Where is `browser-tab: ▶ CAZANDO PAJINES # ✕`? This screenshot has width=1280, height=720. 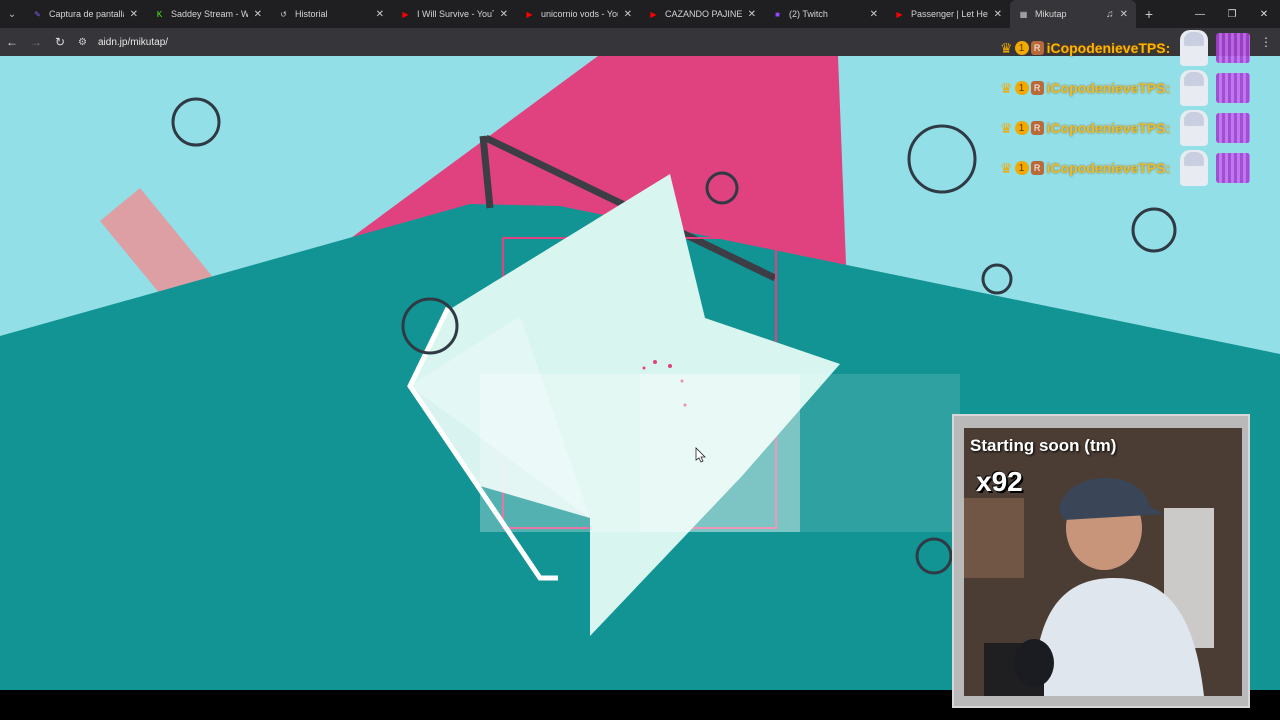 browser-tab: ▶ CAZANDO PAJINES # ✕ is located at coordinates (702, 14).